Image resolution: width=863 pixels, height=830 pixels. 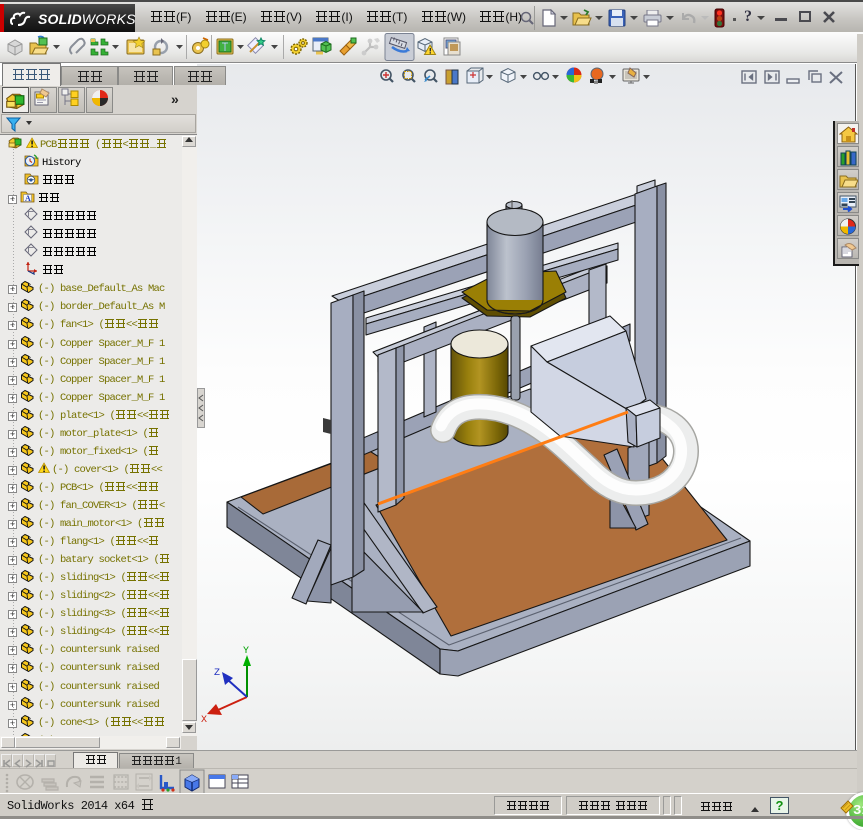 What do you see at coordinates (246, 651) in the screenshot?
I see `svg-text: Y` at bounding box center [246, 651].